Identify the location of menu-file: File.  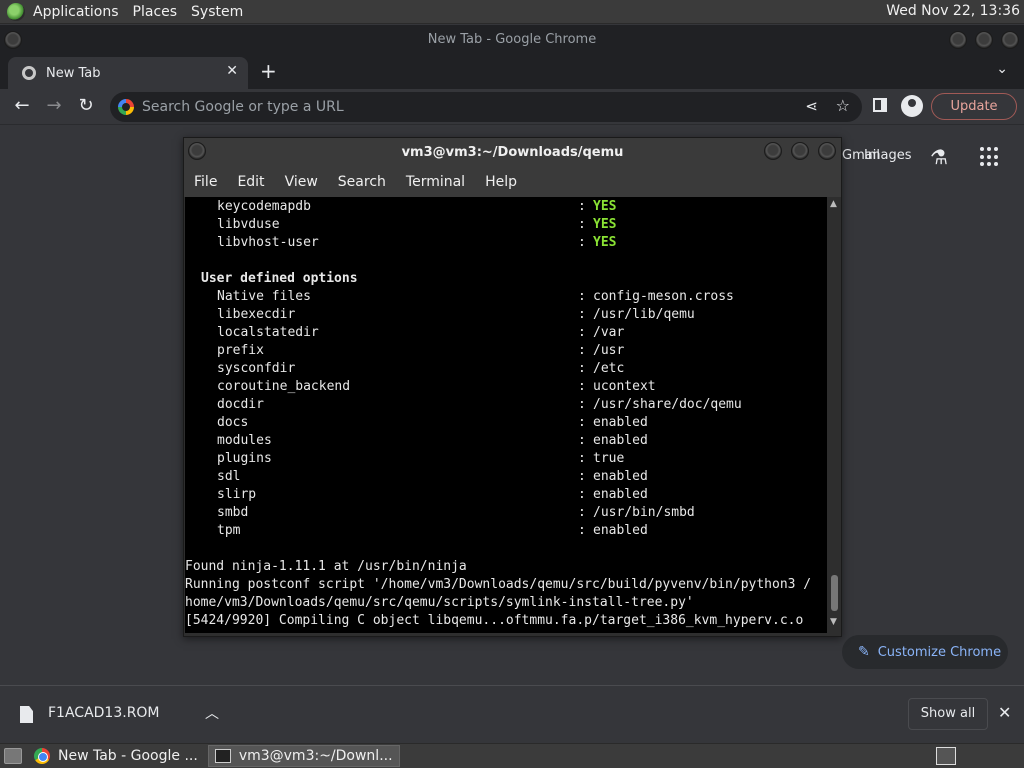
(205, 182).